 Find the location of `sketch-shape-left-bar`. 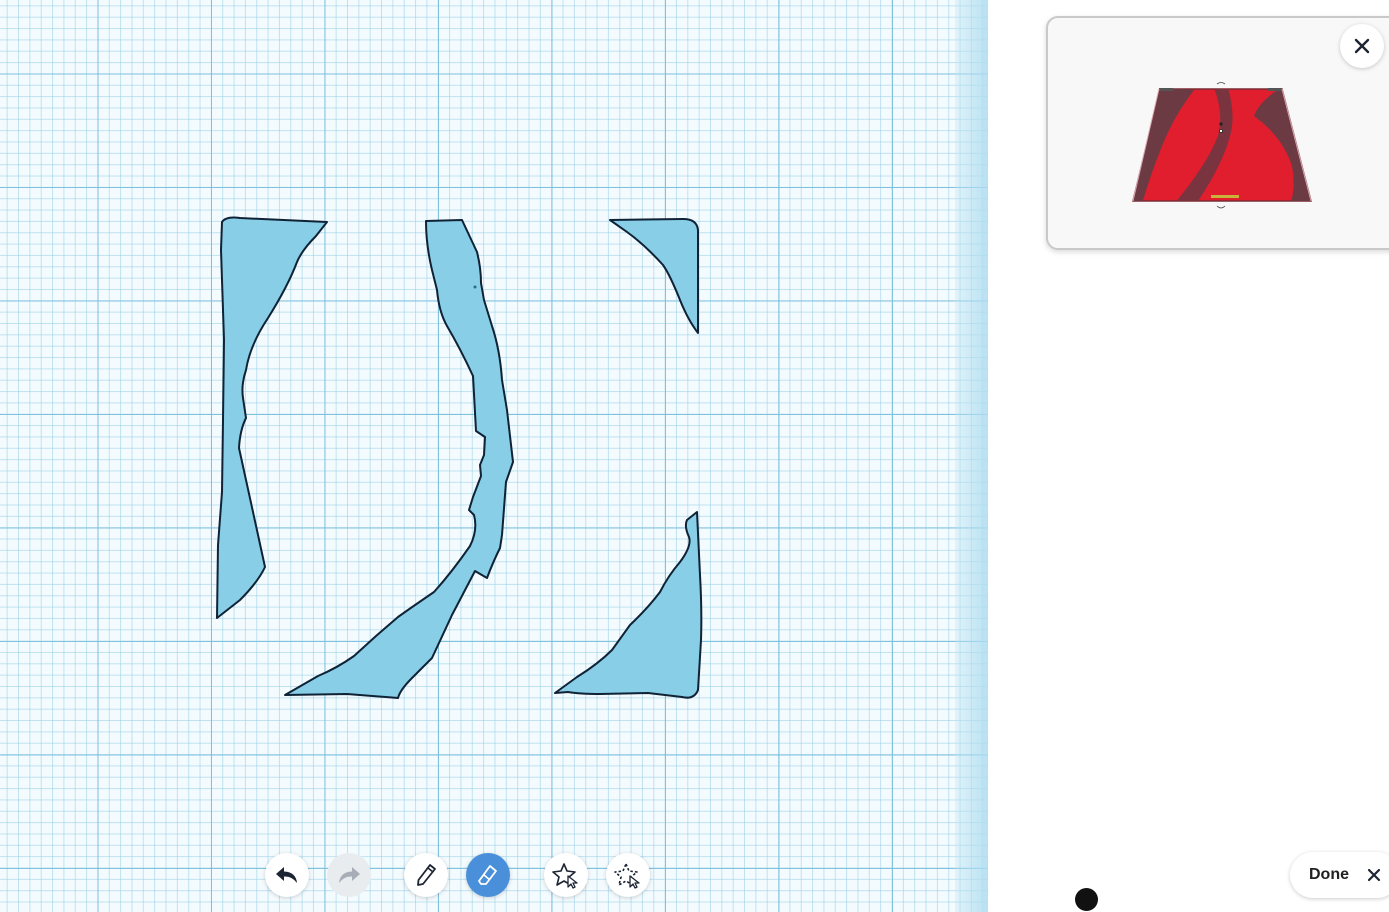

sketch-shape-left-bar is located at coordinates (272, 417).